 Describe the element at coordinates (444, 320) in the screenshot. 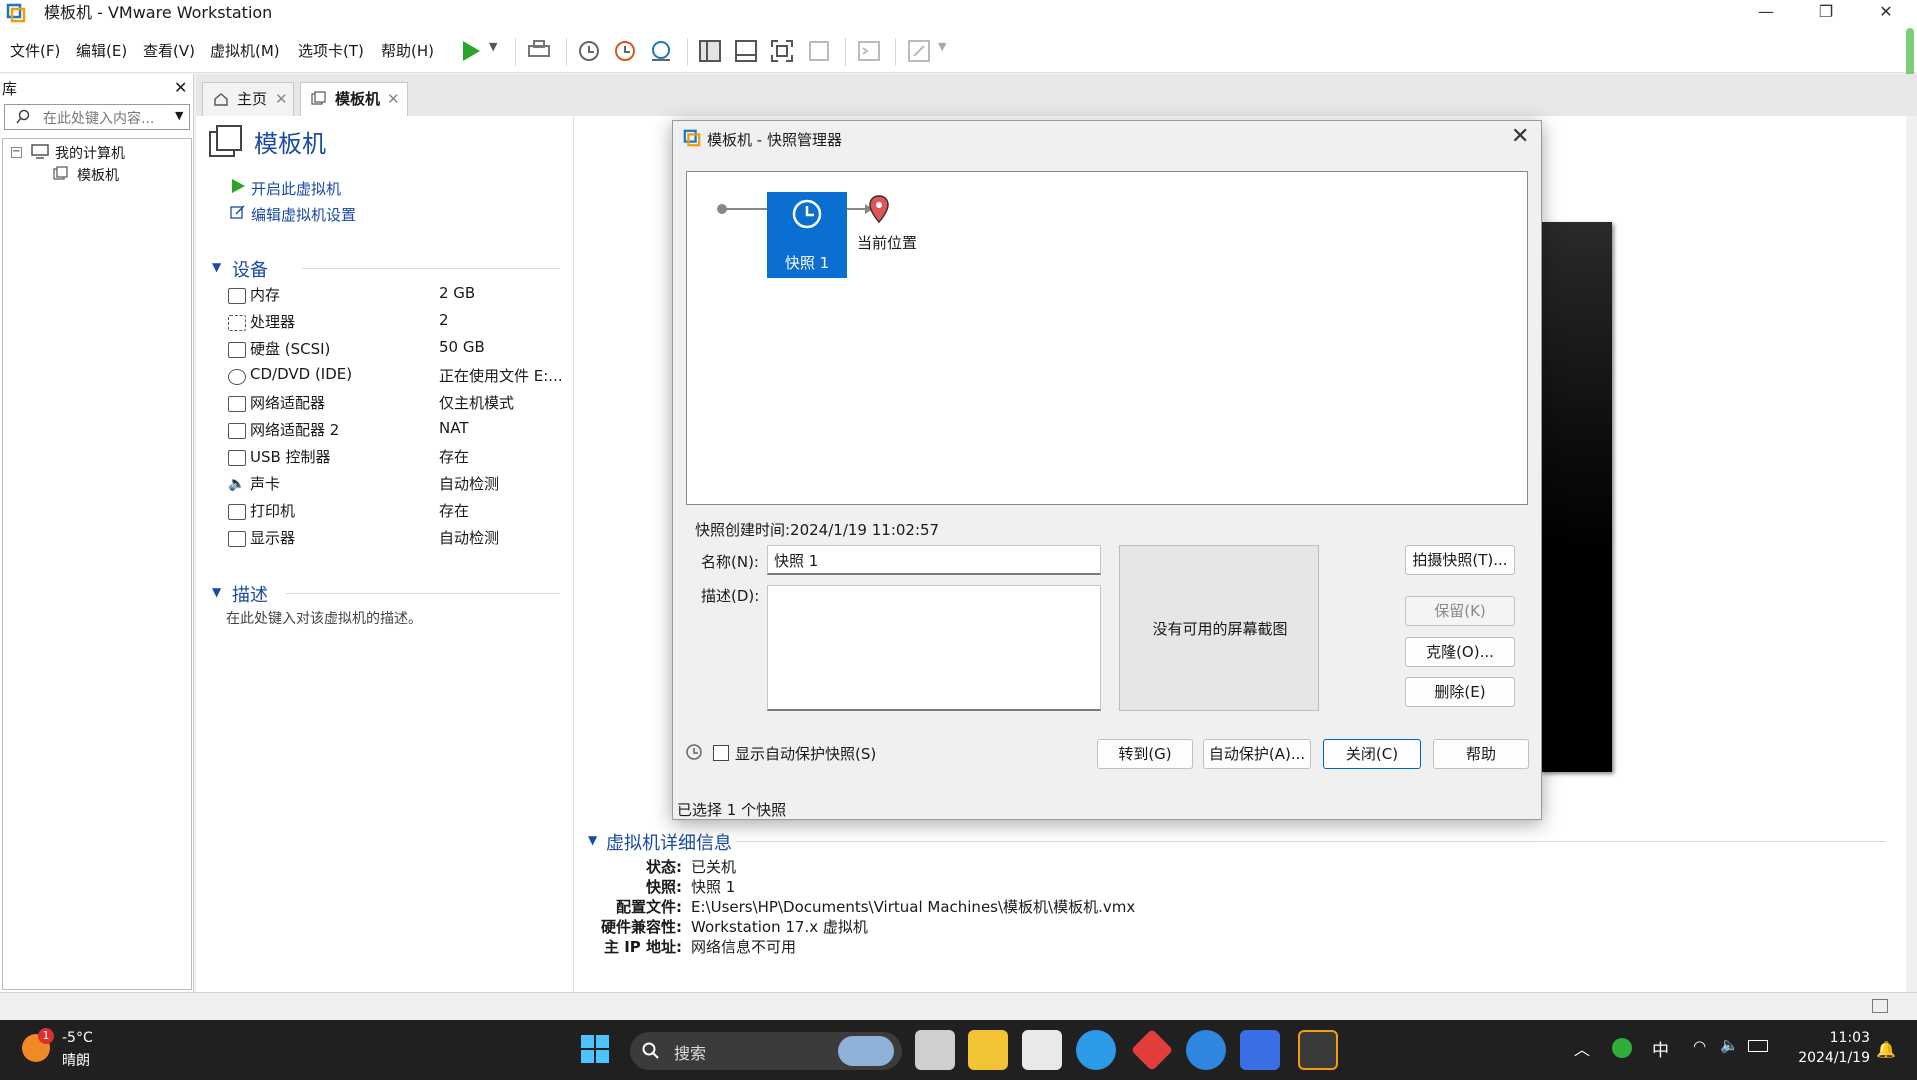

I see `device-value: 2` at that location.